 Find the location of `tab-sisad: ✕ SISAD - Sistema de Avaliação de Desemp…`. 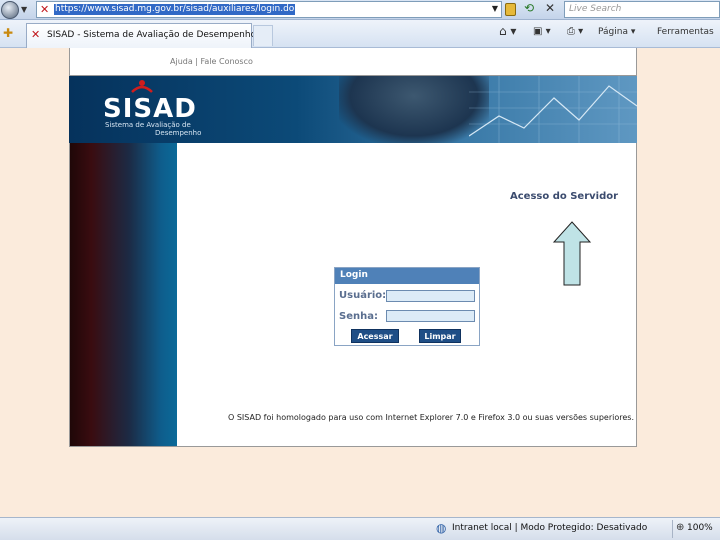

tab-sisad: ✕ SISAD - Sistema de Avaliação de Desemp… is located at coordinates (141, 35).